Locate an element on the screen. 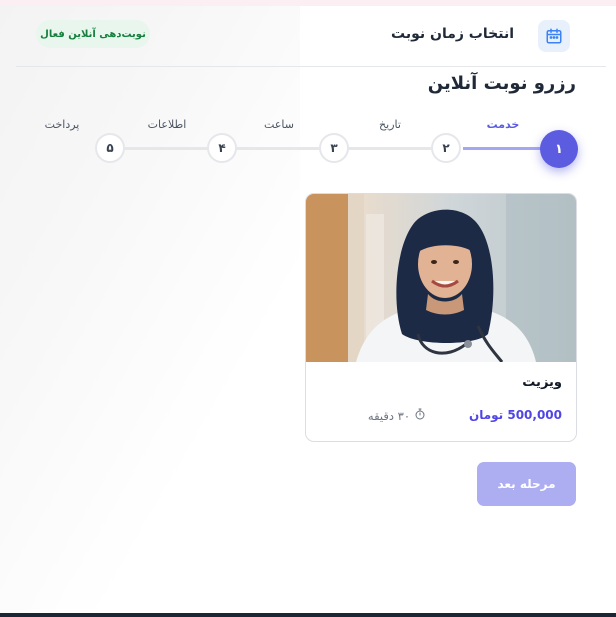 Image resolution: width=616 pixels, height=617 pixels. stopwatch-icon is located at coordinates (420, 415).